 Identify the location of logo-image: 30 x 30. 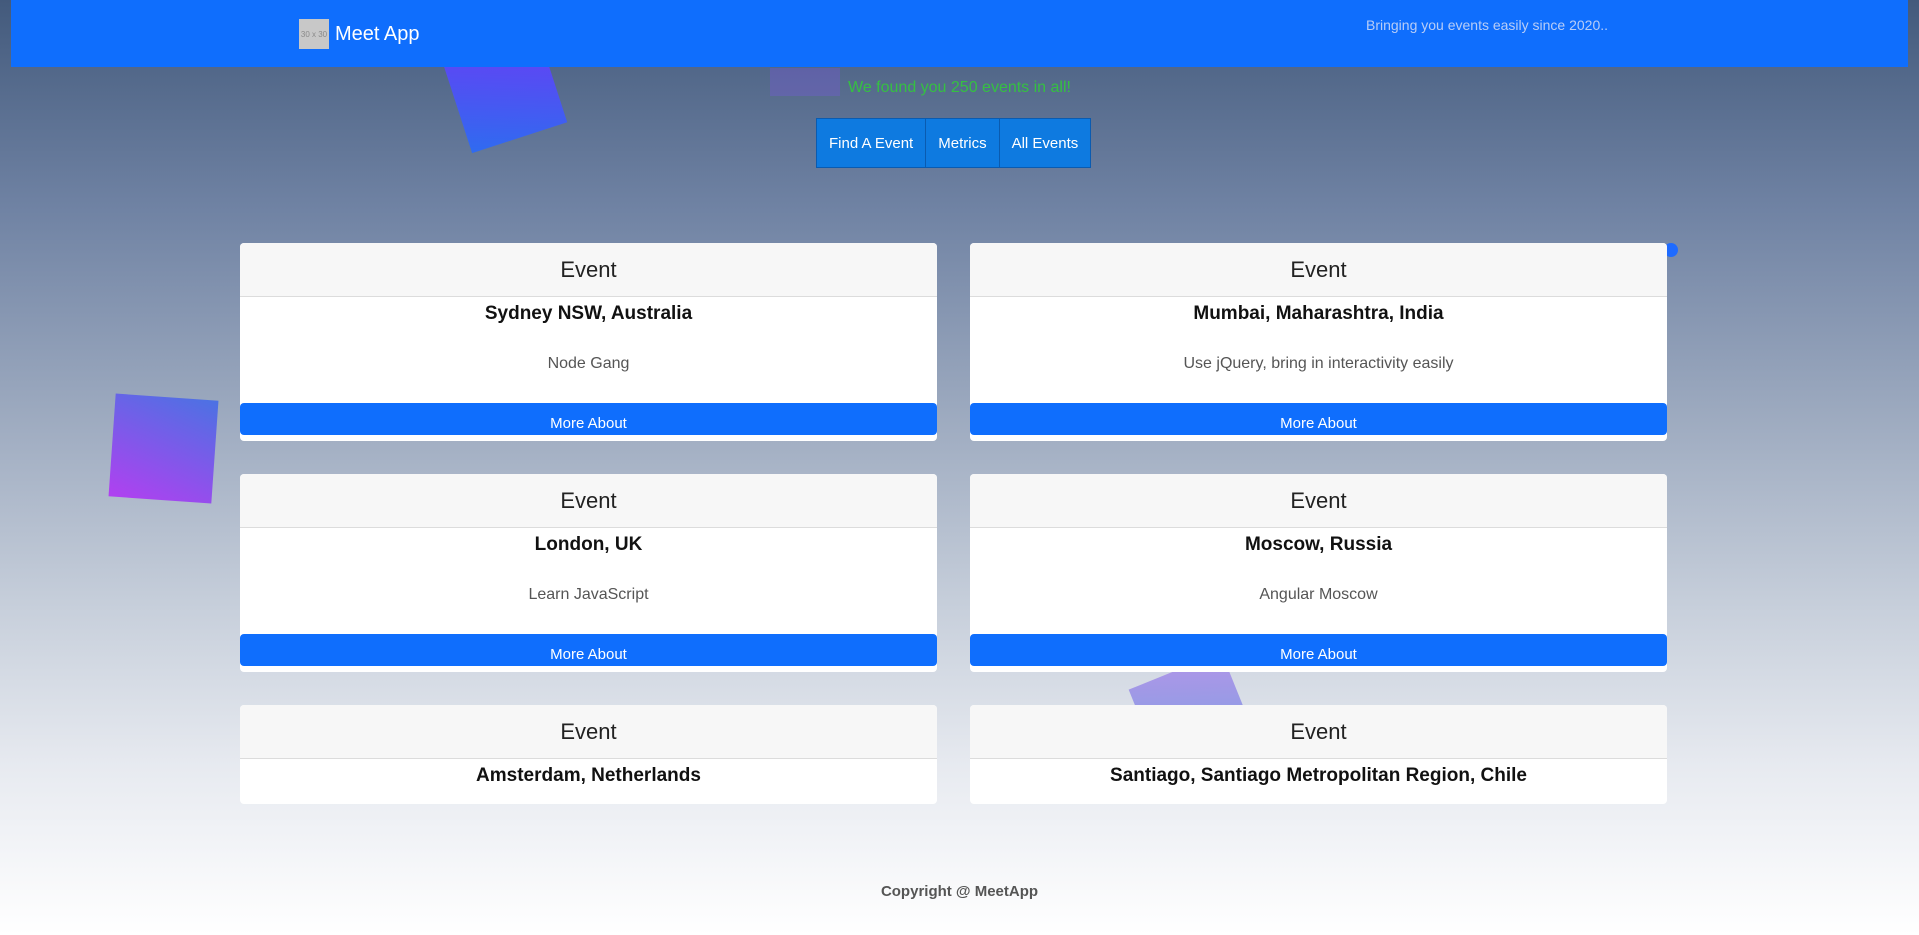
(314, 34).